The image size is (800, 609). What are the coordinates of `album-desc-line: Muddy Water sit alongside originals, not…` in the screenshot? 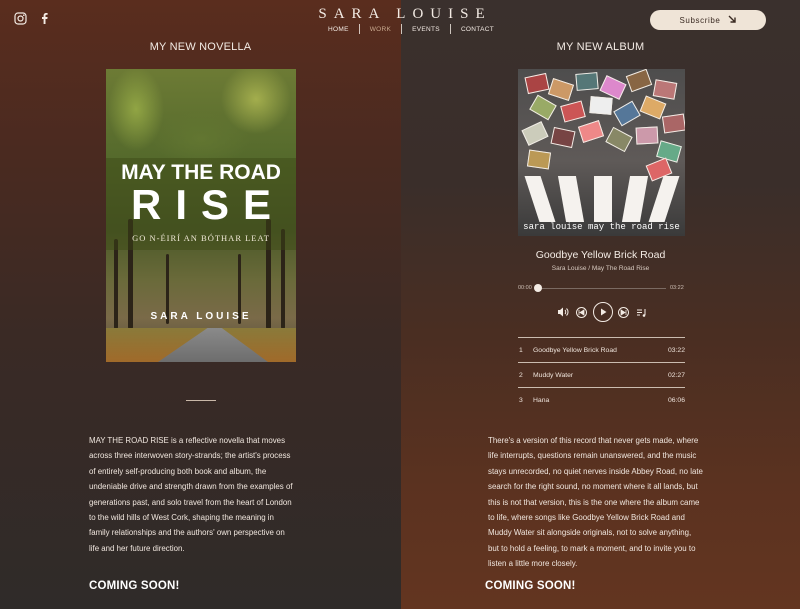 It's located at (590, 533).